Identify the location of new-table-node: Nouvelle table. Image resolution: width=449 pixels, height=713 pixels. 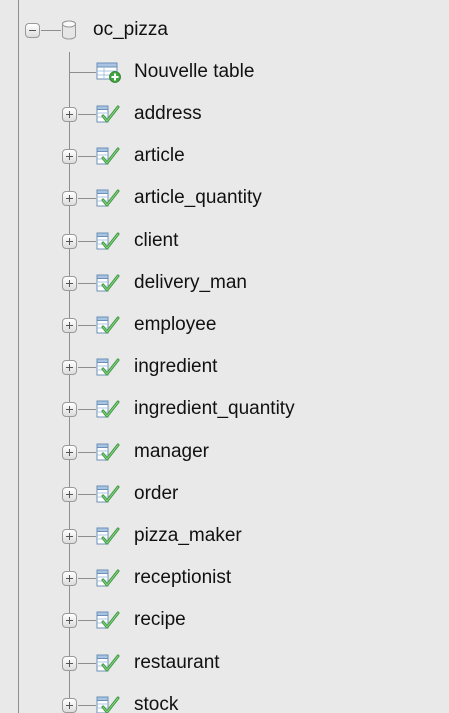
(224, 73).